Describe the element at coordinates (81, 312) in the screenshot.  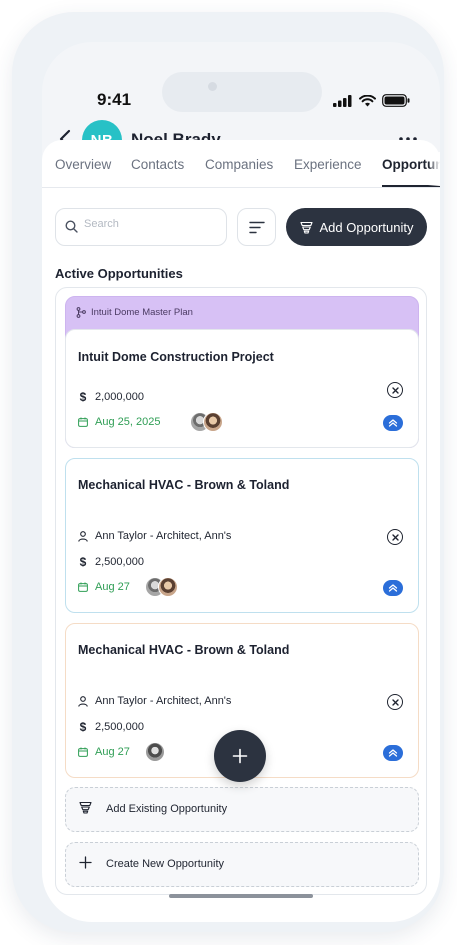
I see `branch-icon` at that location.